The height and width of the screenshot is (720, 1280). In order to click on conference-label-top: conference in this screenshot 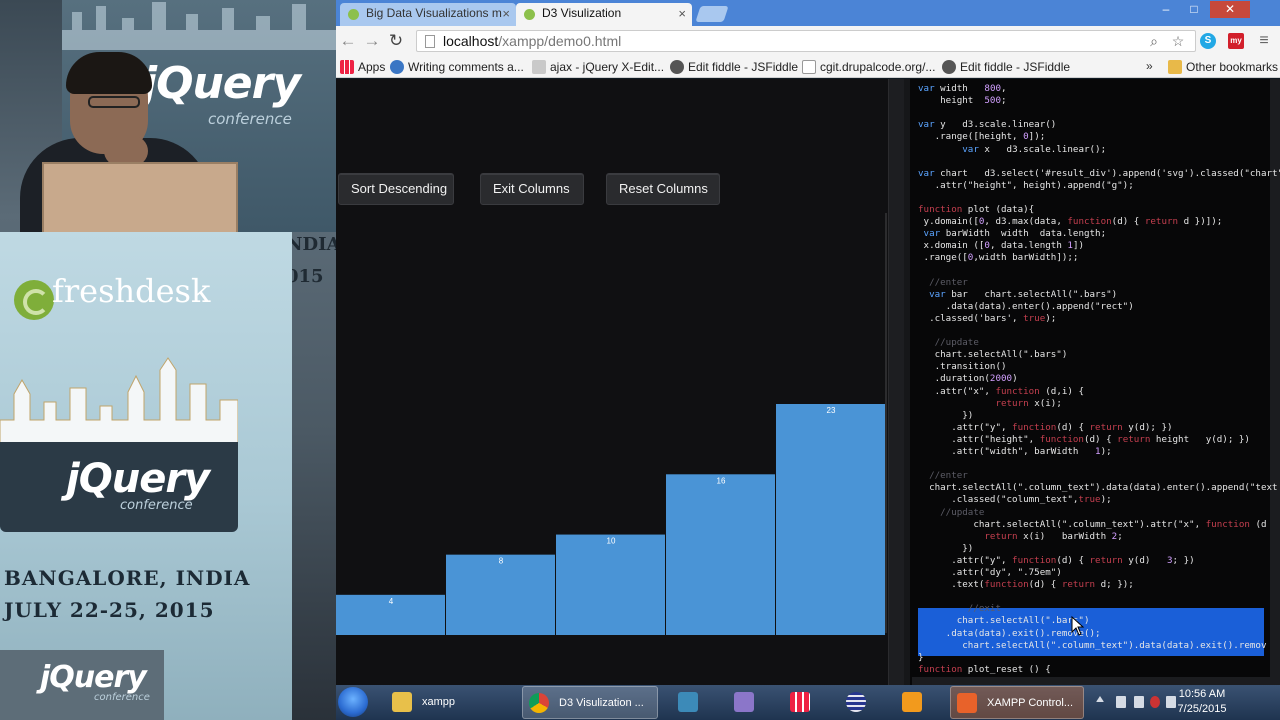, I will do `click(250, 119)`.